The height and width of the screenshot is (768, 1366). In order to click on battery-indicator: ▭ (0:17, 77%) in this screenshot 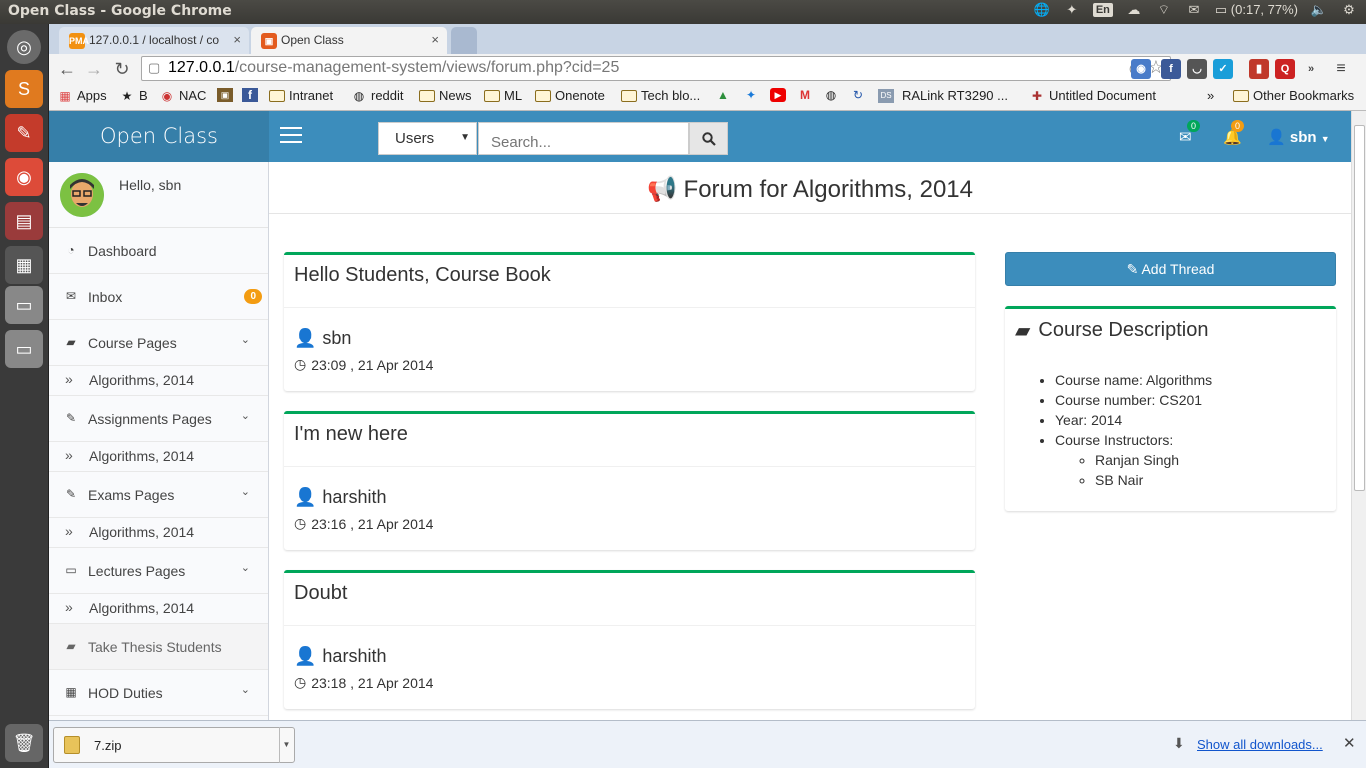, I will do `click(1256, 10)`.